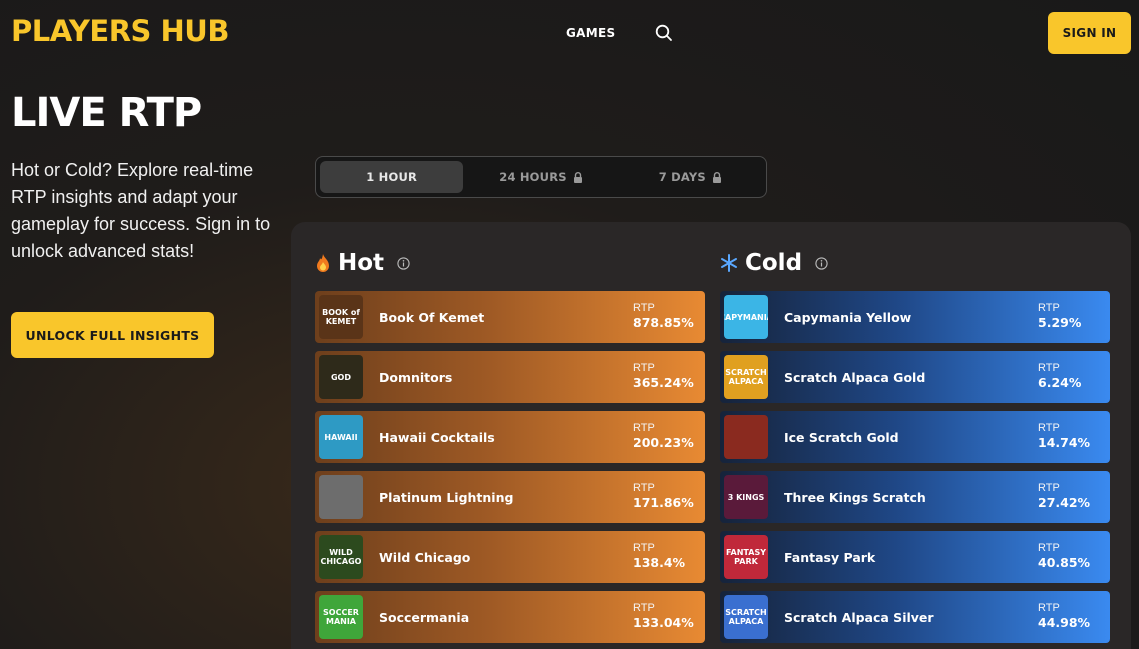  I want to click on game-row: GOD Domnitors RTP 365.24%, so click(510, 377).